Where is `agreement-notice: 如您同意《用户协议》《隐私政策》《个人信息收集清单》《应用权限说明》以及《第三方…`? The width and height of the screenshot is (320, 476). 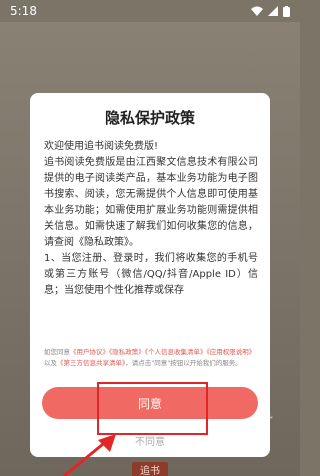 agreement-notice: 如您同意《用户协议》《隐私政策》《个人信息收集清单》《应用权限说明》以及《第三方… is located at coordinates (151, 358).